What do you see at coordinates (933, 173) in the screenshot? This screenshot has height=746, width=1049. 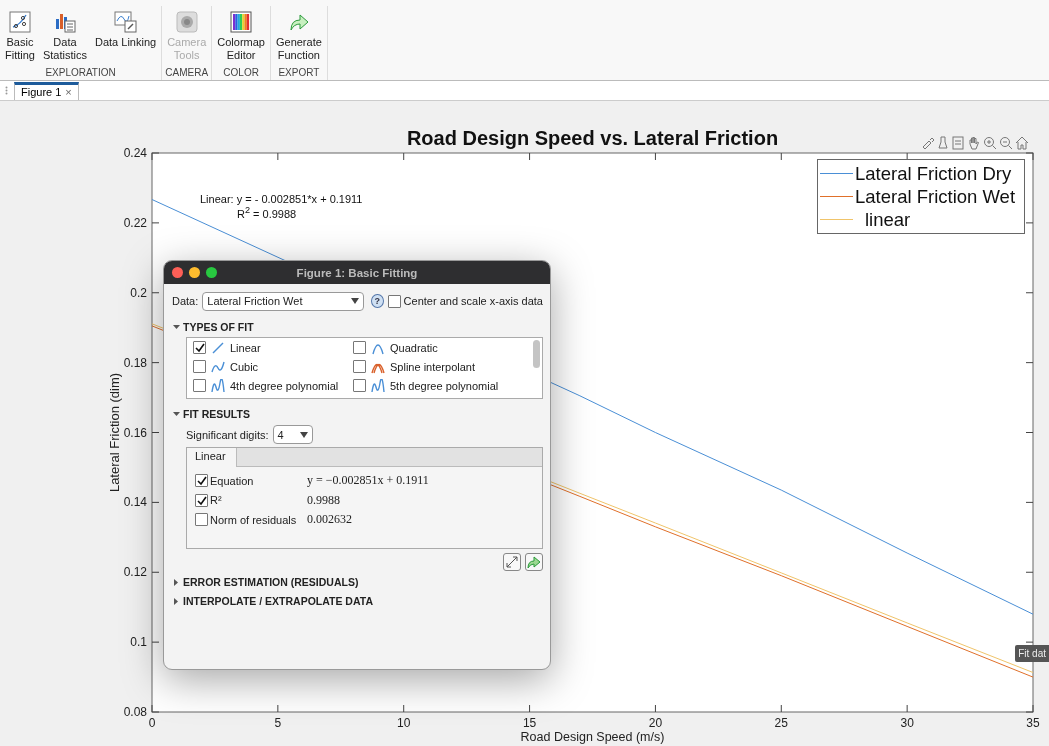 I see `legend-label: Lateral Friction Dry` at bounding box center [933, 173].